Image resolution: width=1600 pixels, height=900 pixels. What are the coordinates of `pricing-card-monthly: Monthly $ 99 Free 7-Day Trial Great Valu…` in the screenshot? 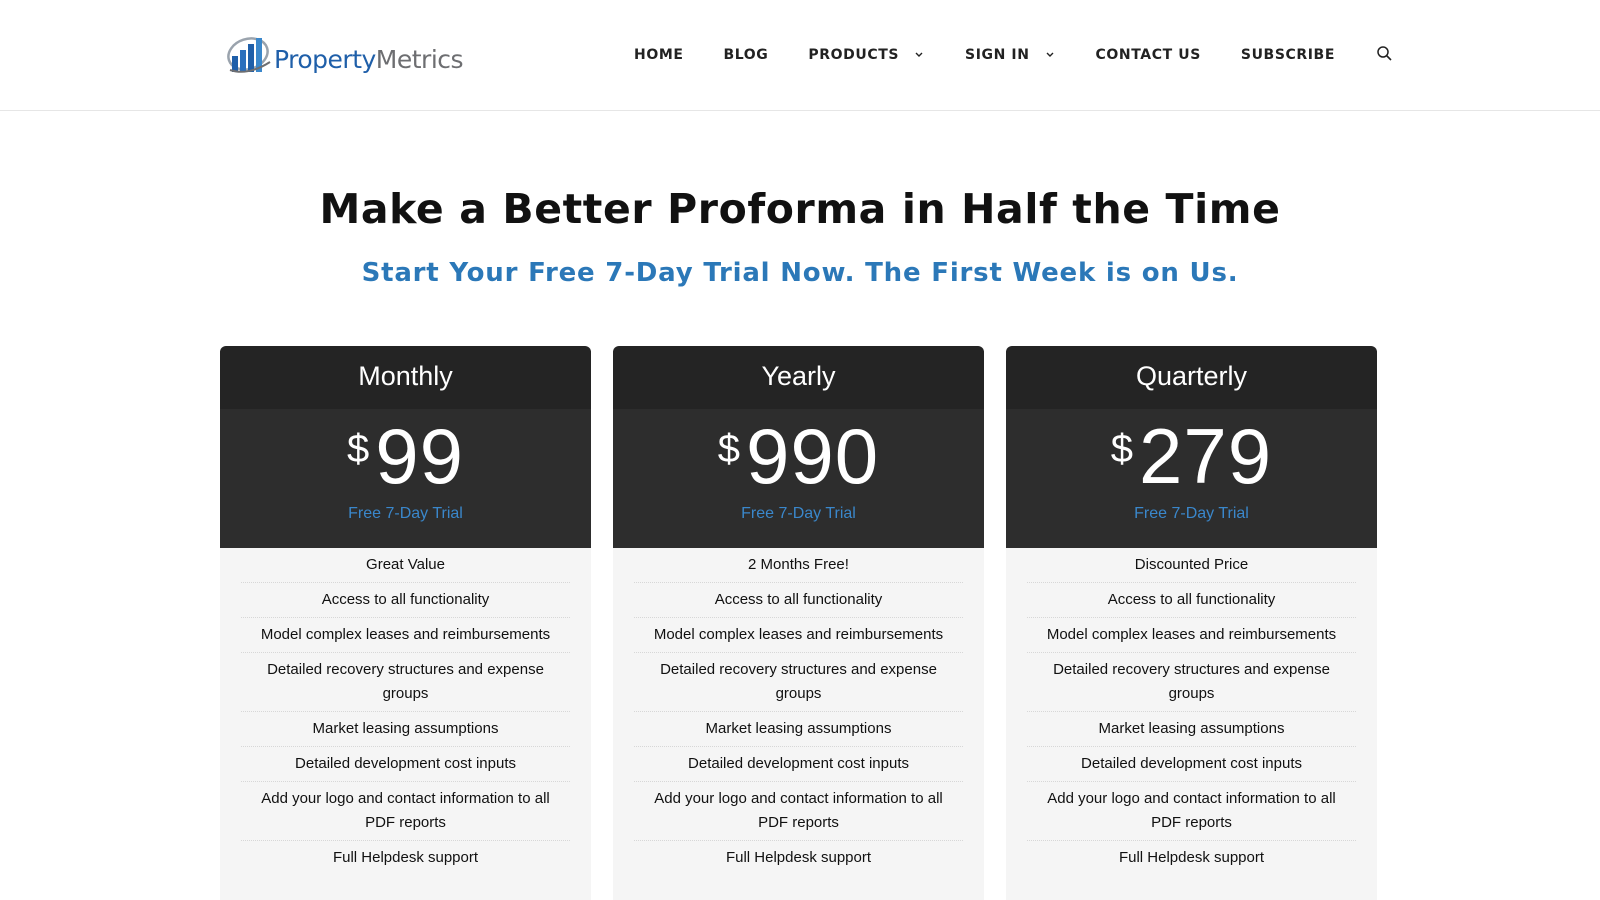 It's located at (405, 623).